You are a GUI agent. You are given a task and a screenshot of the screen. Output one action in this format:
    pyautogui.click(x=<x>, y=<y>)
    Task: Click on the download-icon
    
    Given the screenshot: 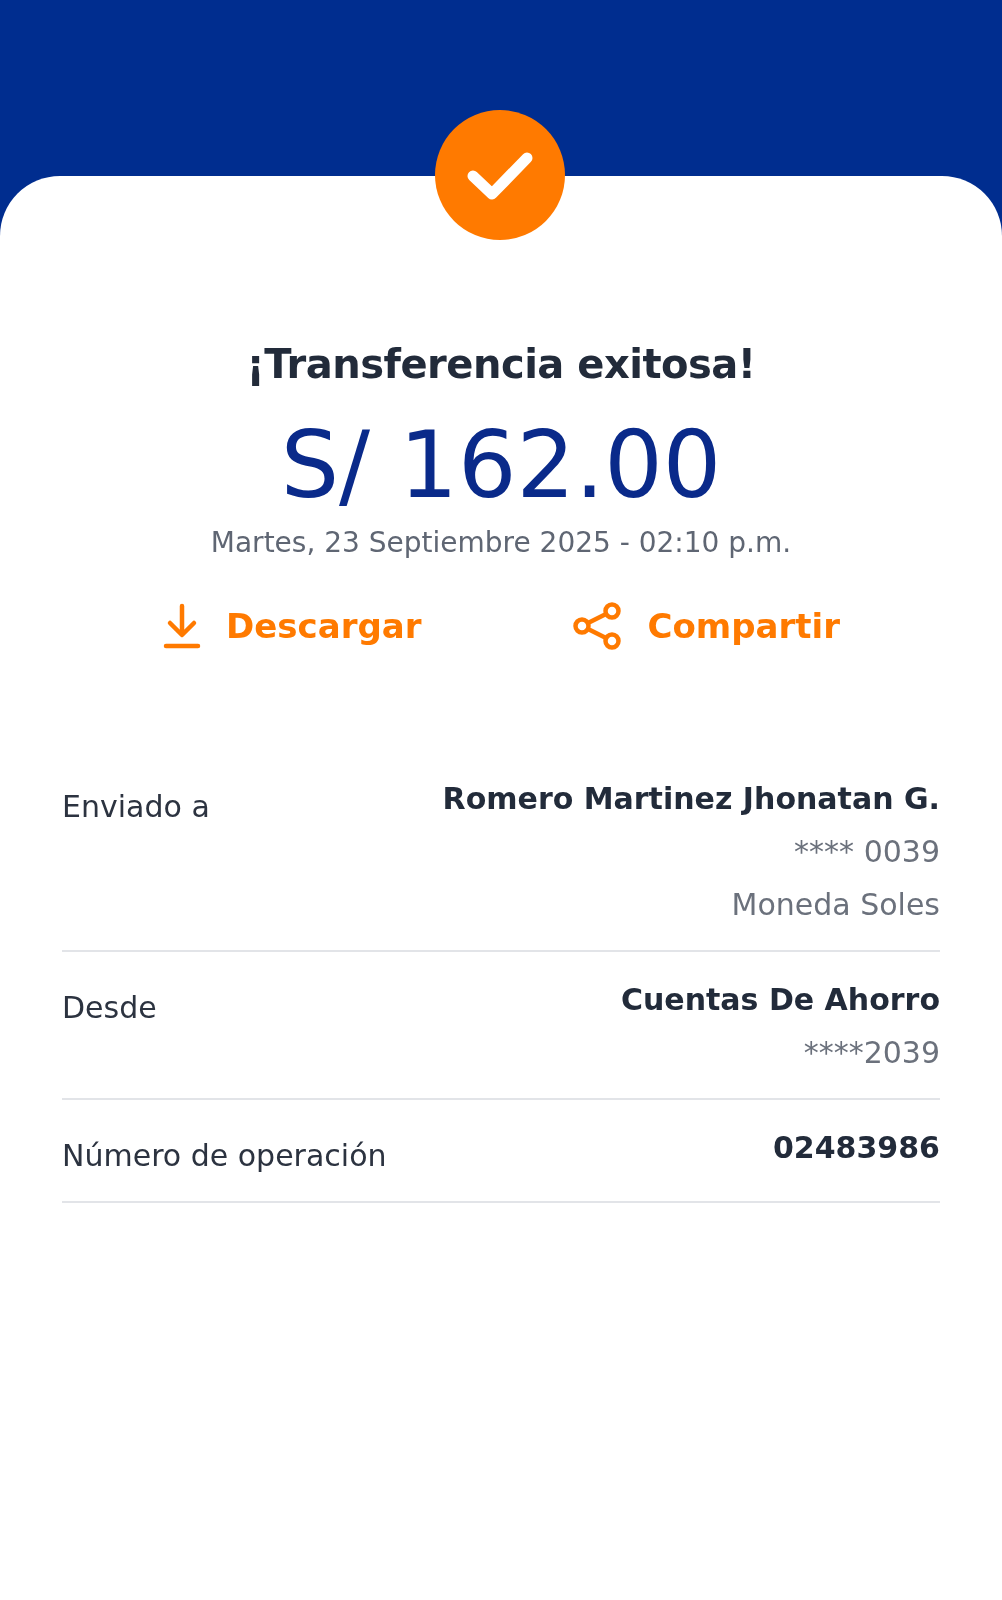 What is the action you would take?
    pyautogui.click(x=182, y=626)
    